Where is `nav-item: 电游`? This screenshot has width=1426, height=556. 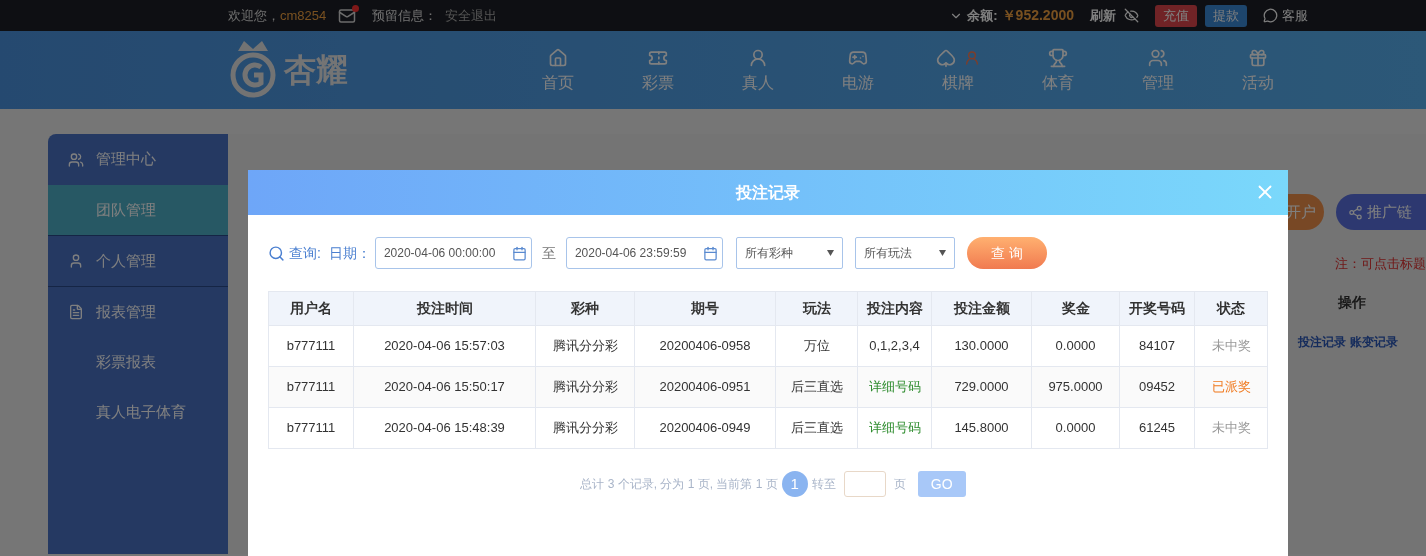 nav-item: 电游 is located at coordinates (858, 70).